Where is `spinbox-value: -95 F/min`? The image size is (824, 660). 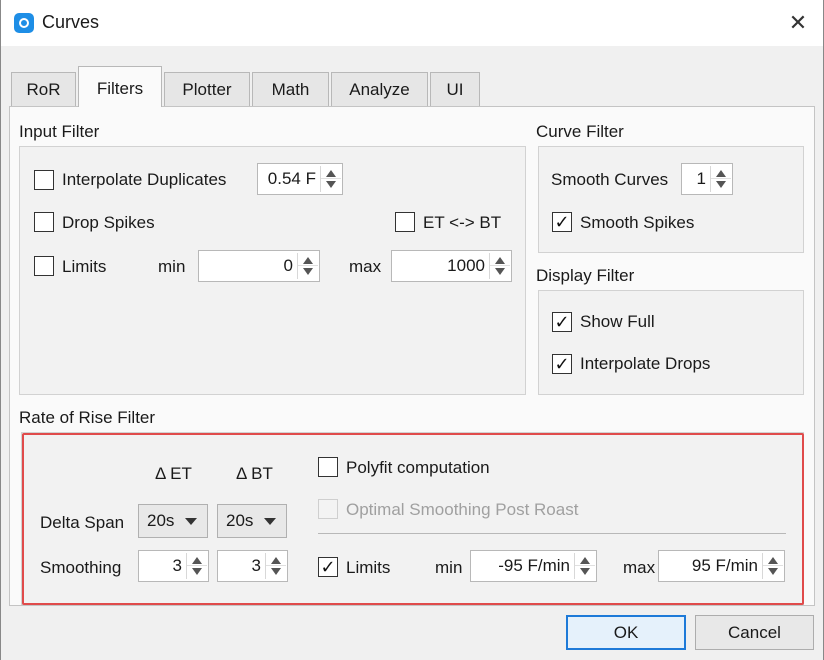 spinbox-value: -95 F/min is located at coordinates (534, 565).